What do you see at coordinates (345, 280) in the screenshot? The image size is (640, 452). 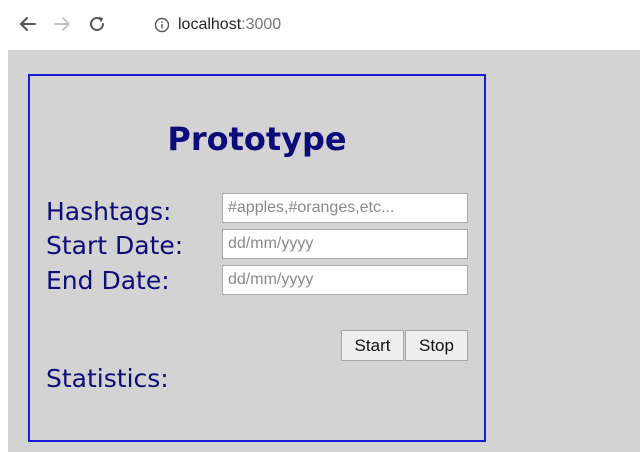 I see `end-date-input` at bounding box center [345, 280].